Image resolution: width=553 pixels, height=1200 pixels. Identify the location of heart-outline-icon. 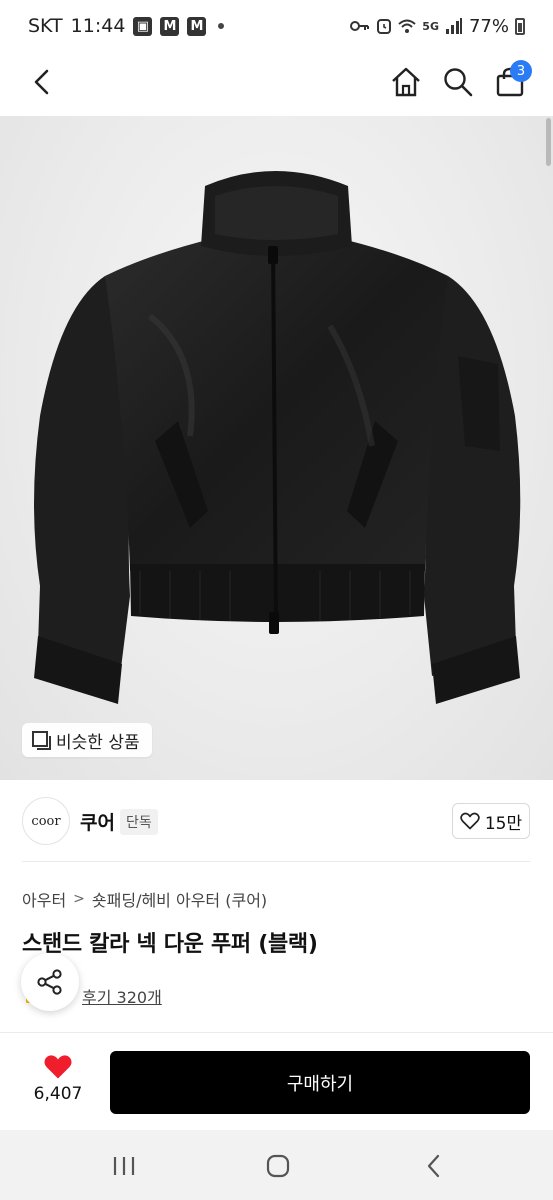
(470, 821).